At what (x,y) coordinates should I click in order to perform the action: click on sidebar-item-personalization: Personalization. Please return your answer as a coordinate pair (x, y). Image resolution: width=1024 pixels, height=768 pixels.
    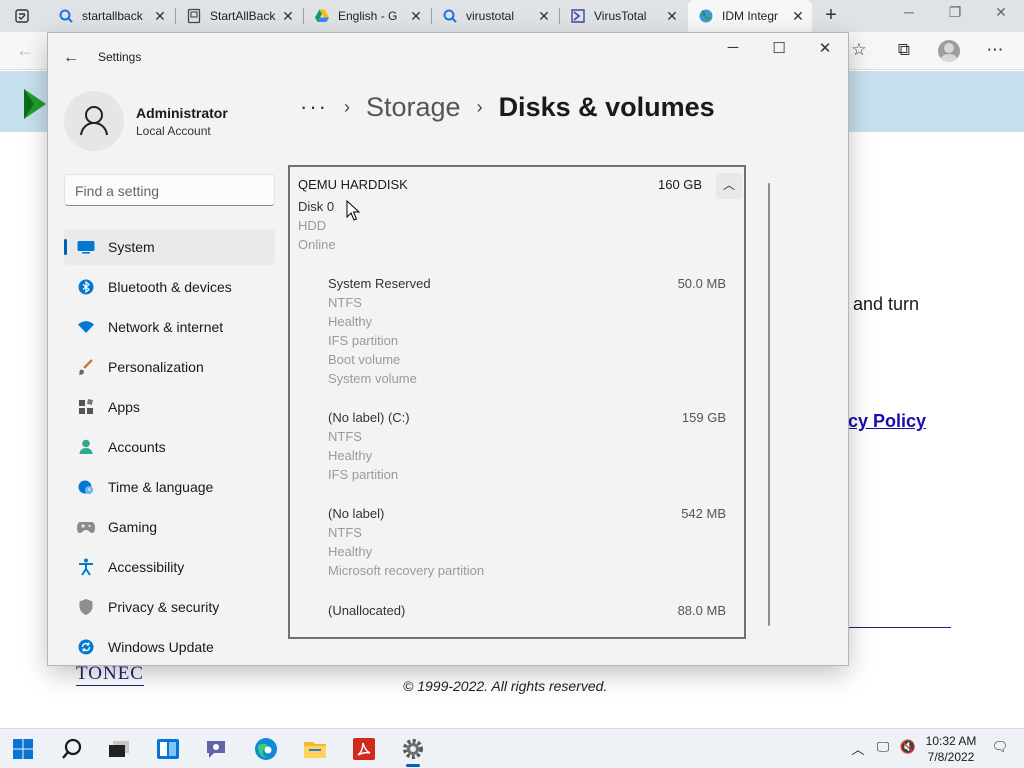
    Looking at the image, I should click on (169, 367).